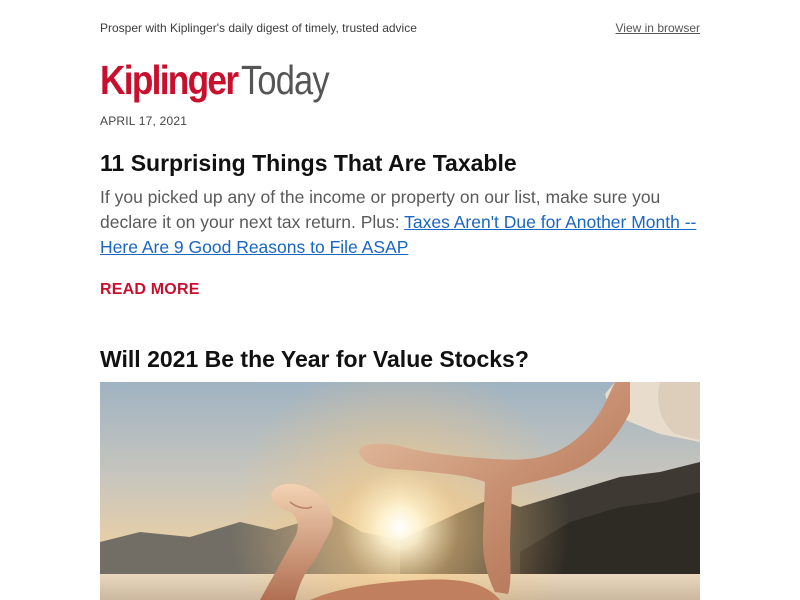  I want to click on article-title: 11 Surprising Things That Are Taxable, so click(400, 163).